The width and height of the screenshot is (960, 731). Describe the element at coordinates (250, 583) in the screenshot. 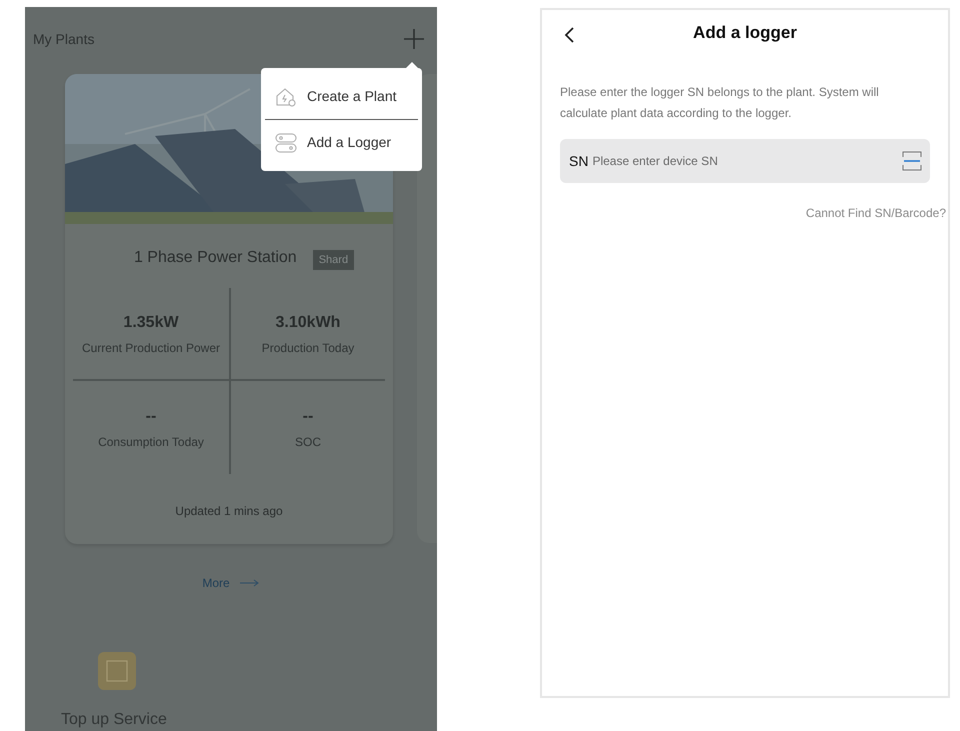

I see `arrow-right-icon` at that location.